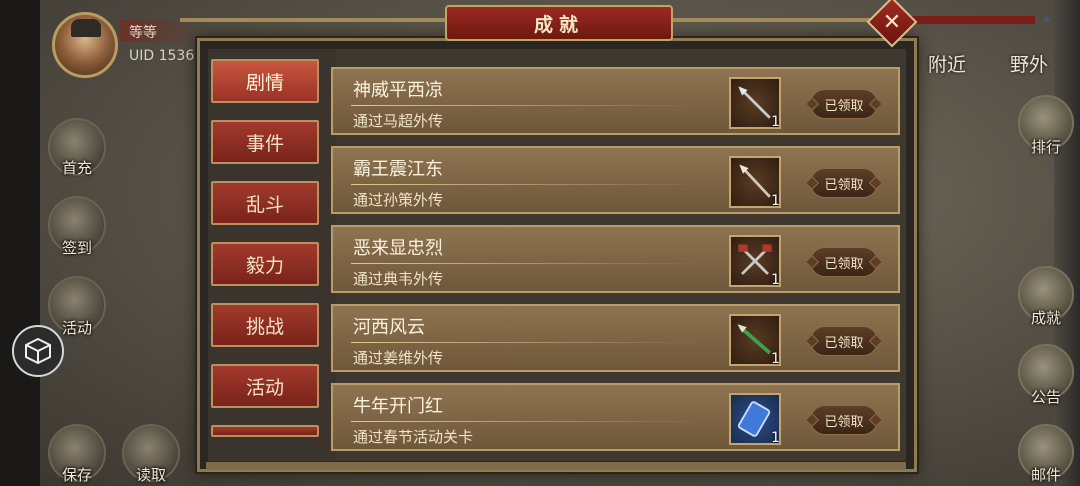  Describe the element at coordinates (312, 20) in the screenshot. I see `title-wing-left` at that location.